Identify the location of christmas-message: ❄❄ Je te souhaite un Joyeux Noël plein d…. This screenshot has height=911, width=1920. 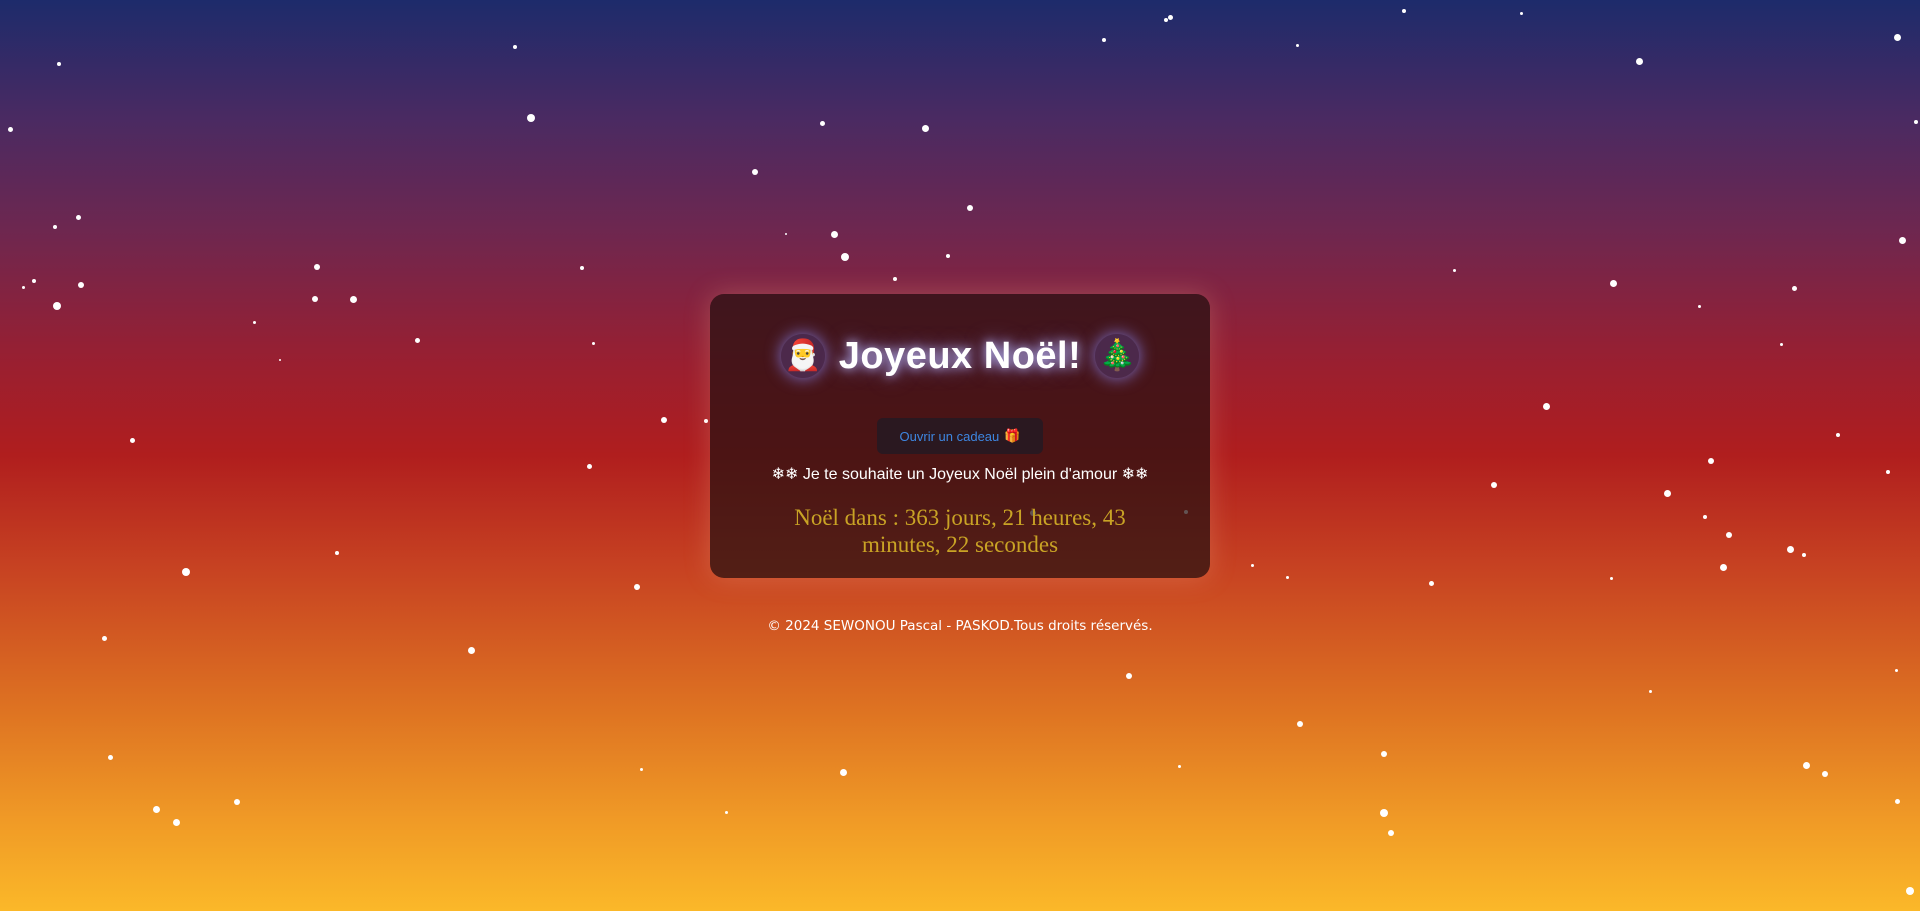
(960, 474).